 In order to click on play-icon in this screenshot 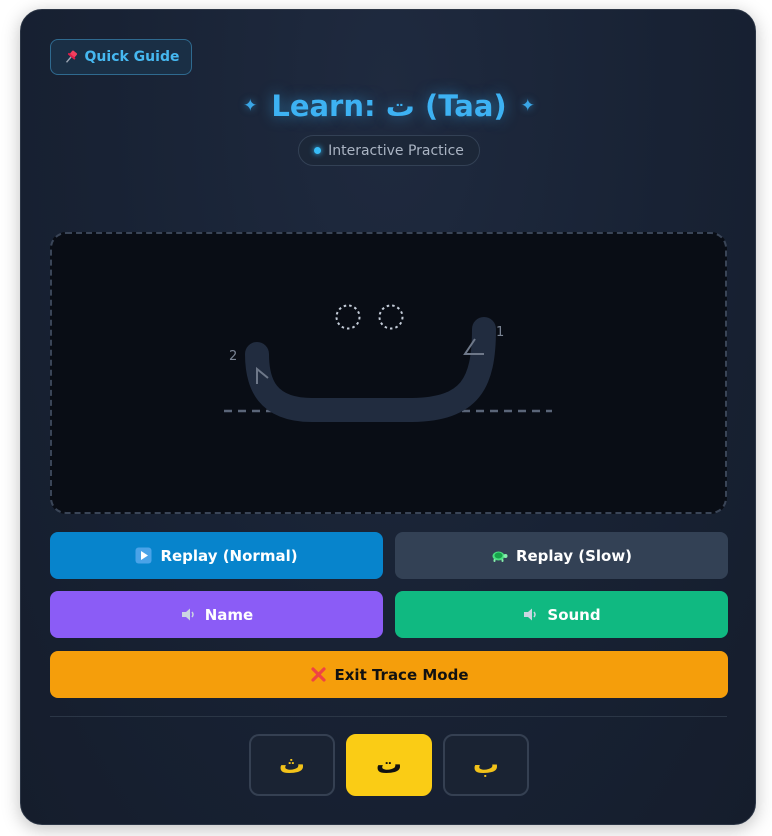, I will do `click(143, 555)`.